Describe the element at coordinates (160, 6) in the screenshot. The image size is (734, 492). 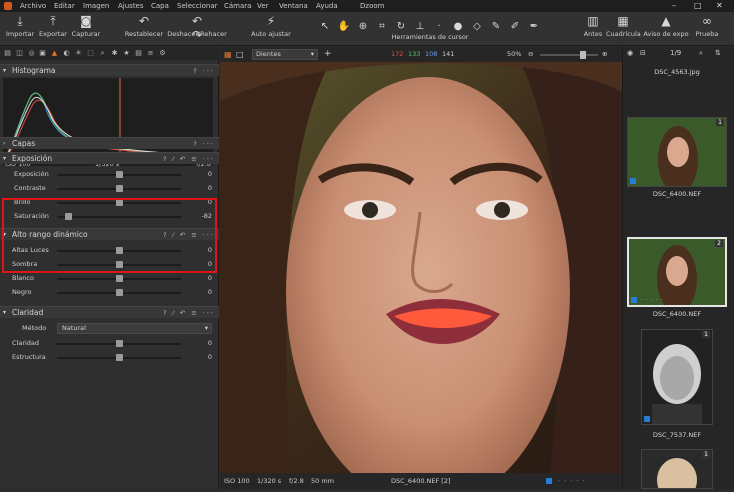
I see `menu-capa: Capa` at that location.